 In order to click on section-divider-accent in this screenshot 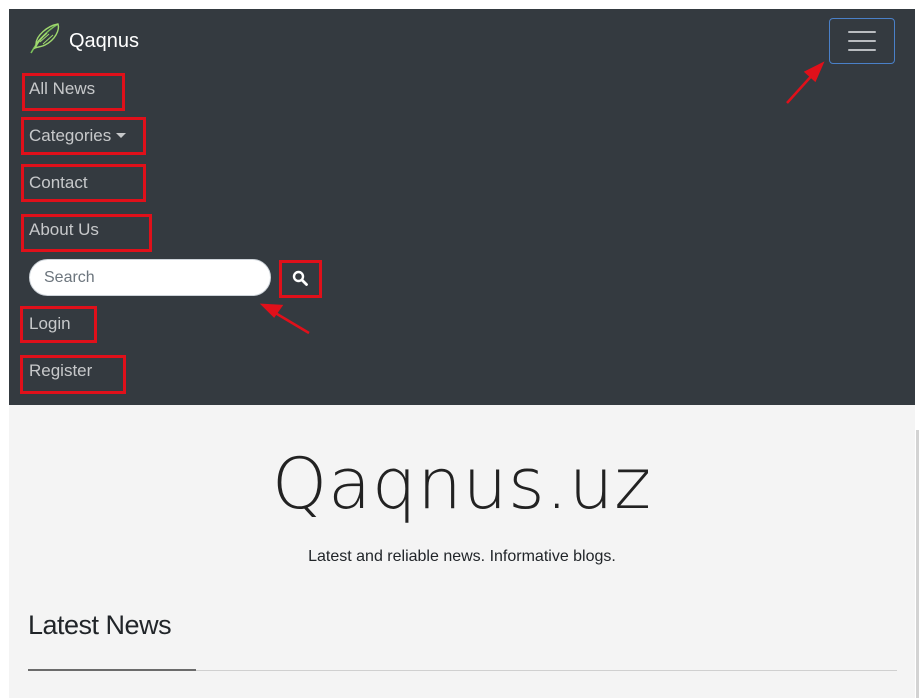, I will do `click(112, 670)`.